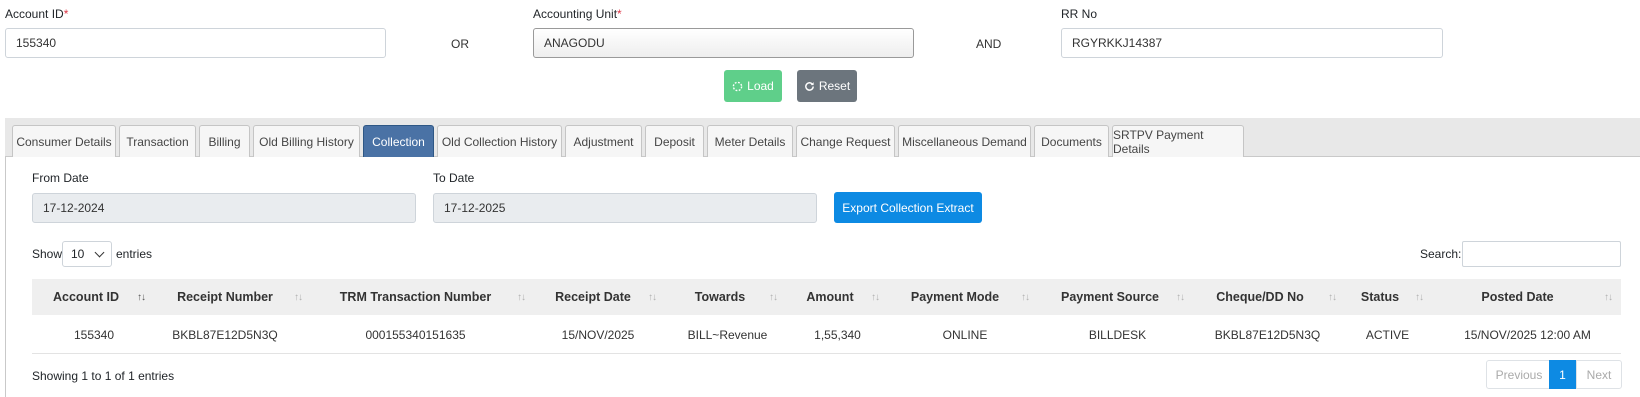 This screenshot has height=397, width=1640. I want to click on cell-receipt-date: 15/NOV/2025, so click(598, 335).